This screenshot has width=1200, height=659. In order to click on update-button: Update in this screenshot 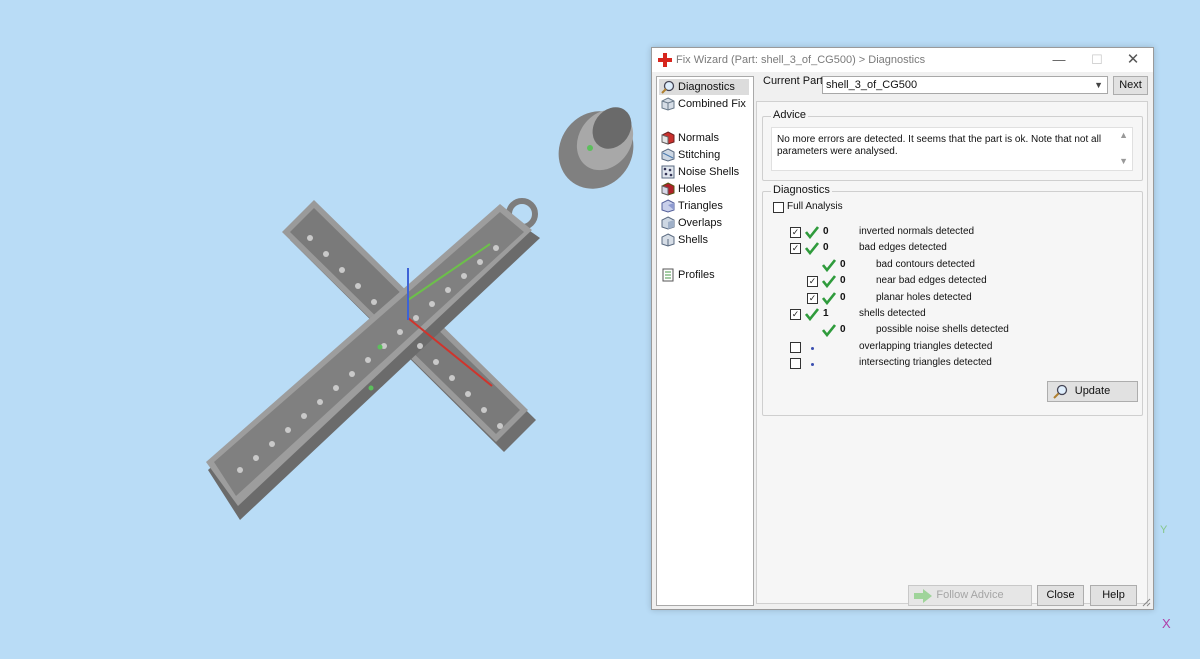, I will do `click(1092, 391)`.